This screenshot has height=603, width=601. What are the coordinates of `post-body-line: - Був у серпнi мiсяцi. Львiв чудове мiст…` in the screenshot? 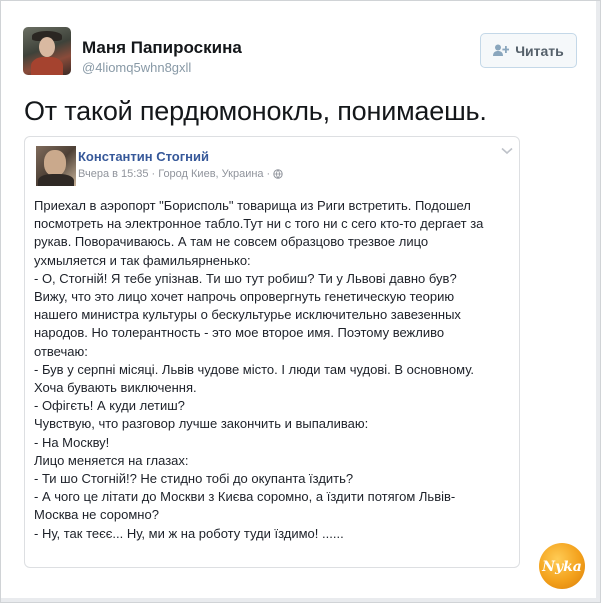 It's located at (254, 369).